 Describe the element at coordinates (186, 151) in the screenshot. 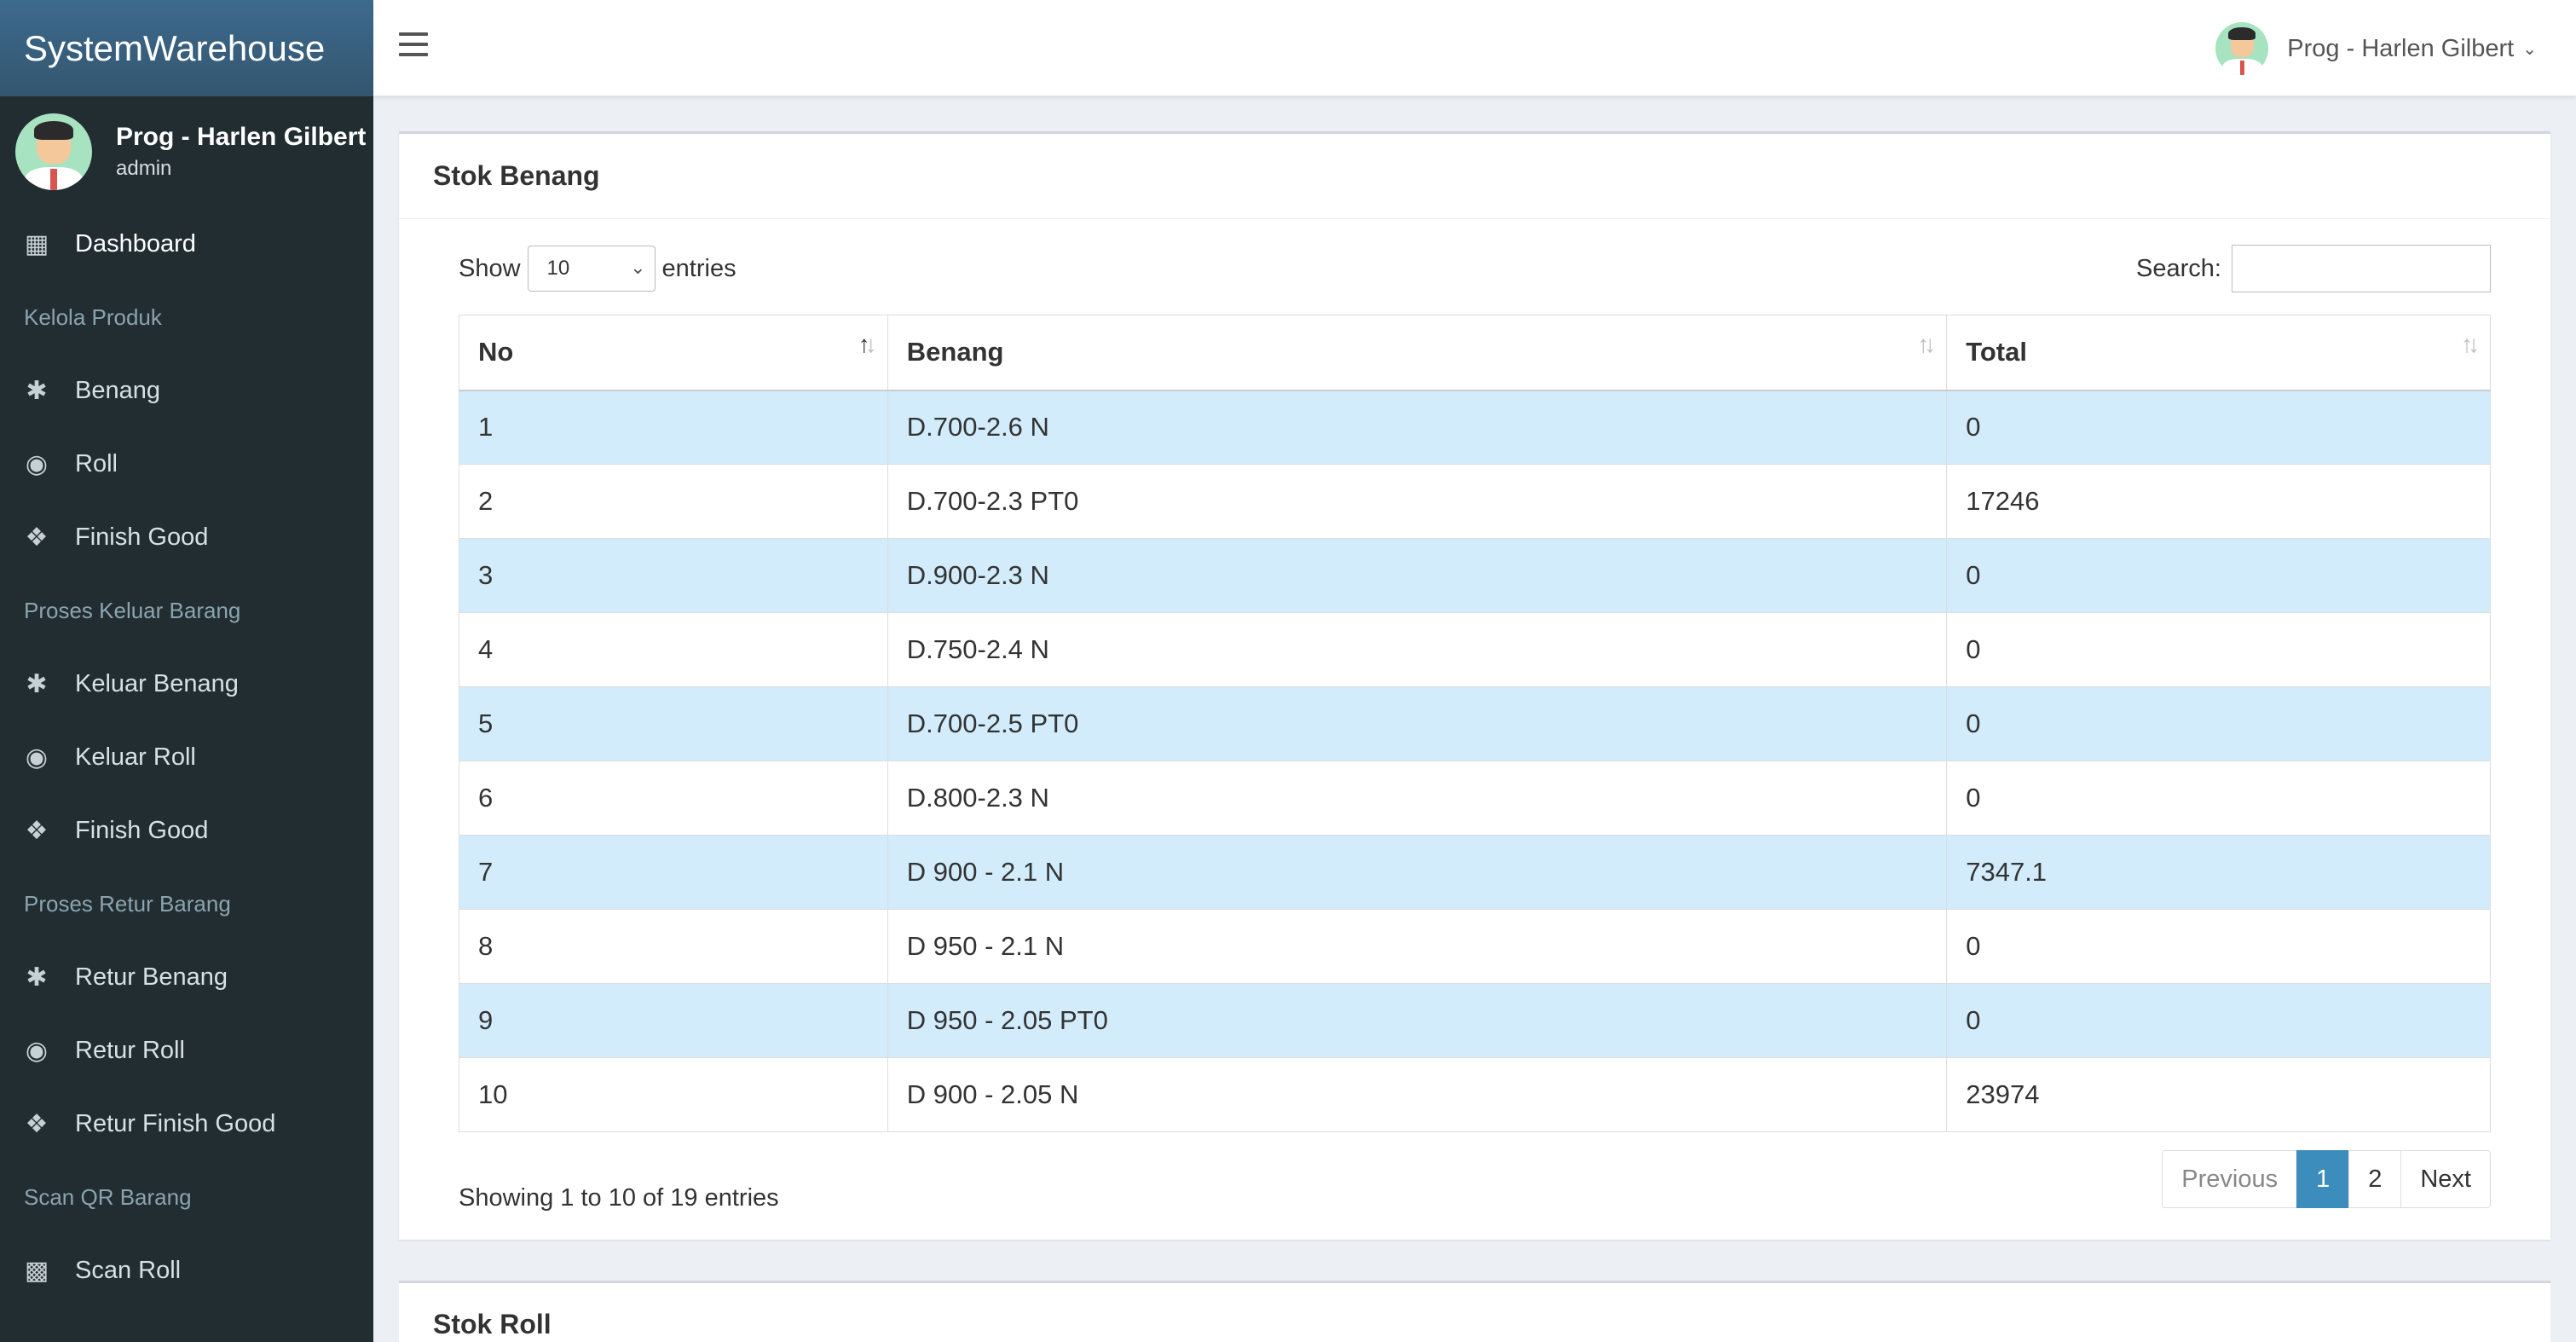

I see `user-panel: Prog - Harlen Gilbert admin` at that location.